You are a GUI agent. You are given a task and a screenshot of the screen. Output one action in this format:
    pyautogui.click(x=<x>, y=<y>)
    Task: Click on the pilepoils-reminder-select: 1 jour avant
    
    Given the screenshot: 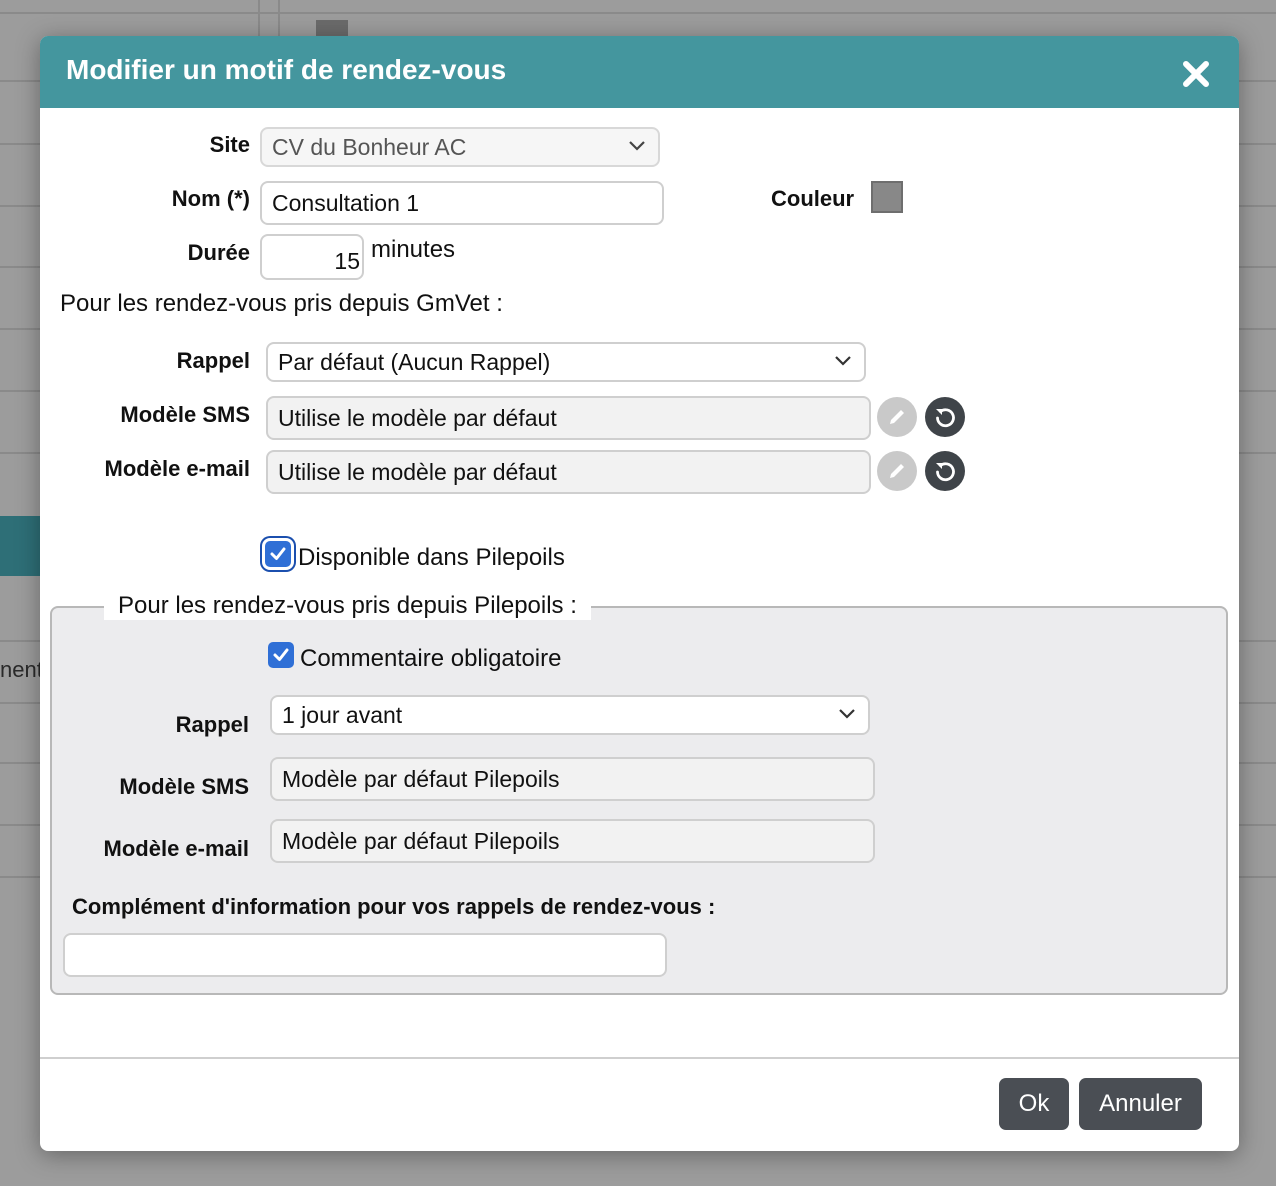 What is the action you would take?
    pyautogui.click(x=570, y=715)
    